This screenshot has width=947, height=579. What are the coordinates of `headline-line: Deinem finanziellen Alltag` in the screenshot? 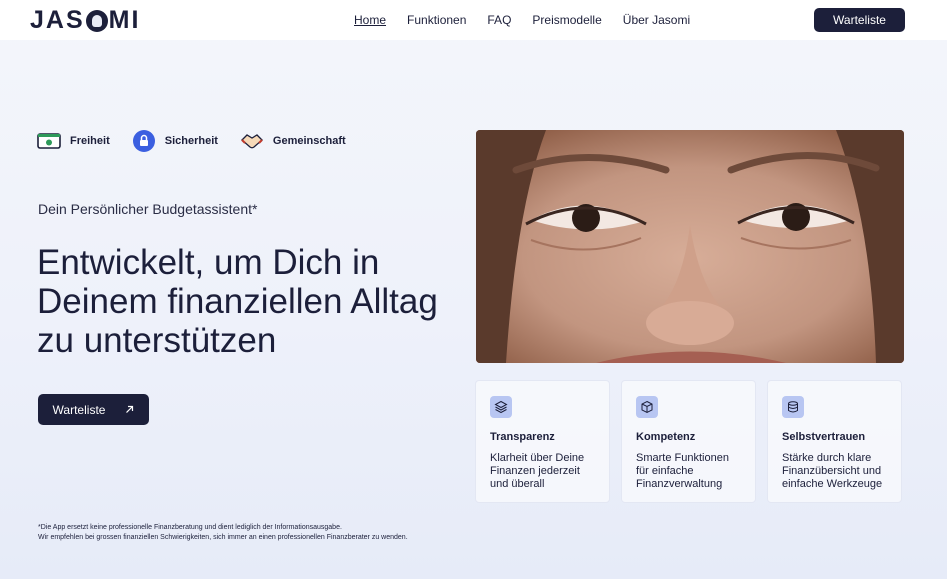 It's located at (237, 301).